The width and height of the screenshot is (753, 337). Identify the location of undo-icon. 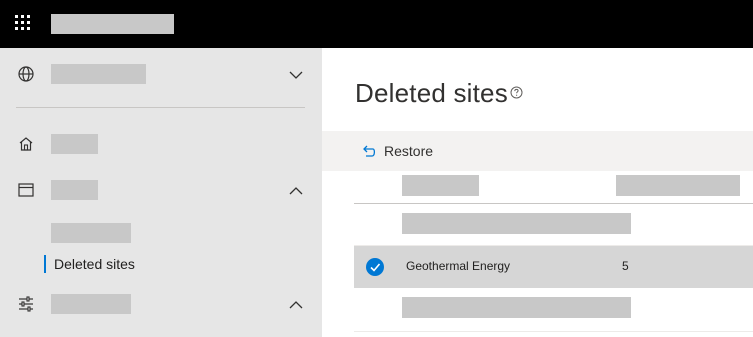
(369, 151).